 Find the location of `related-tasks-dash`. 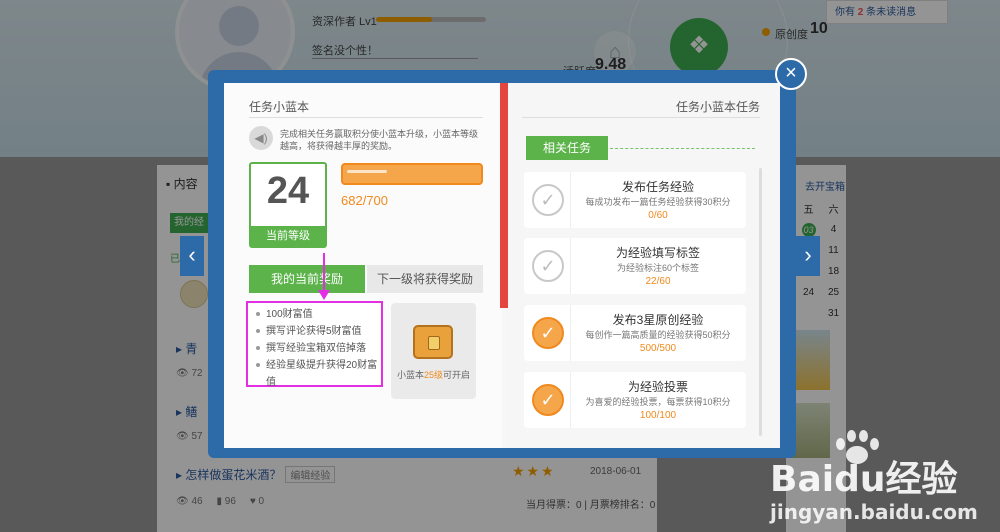

related-tasks-dash is located at coordinates (682, 148).